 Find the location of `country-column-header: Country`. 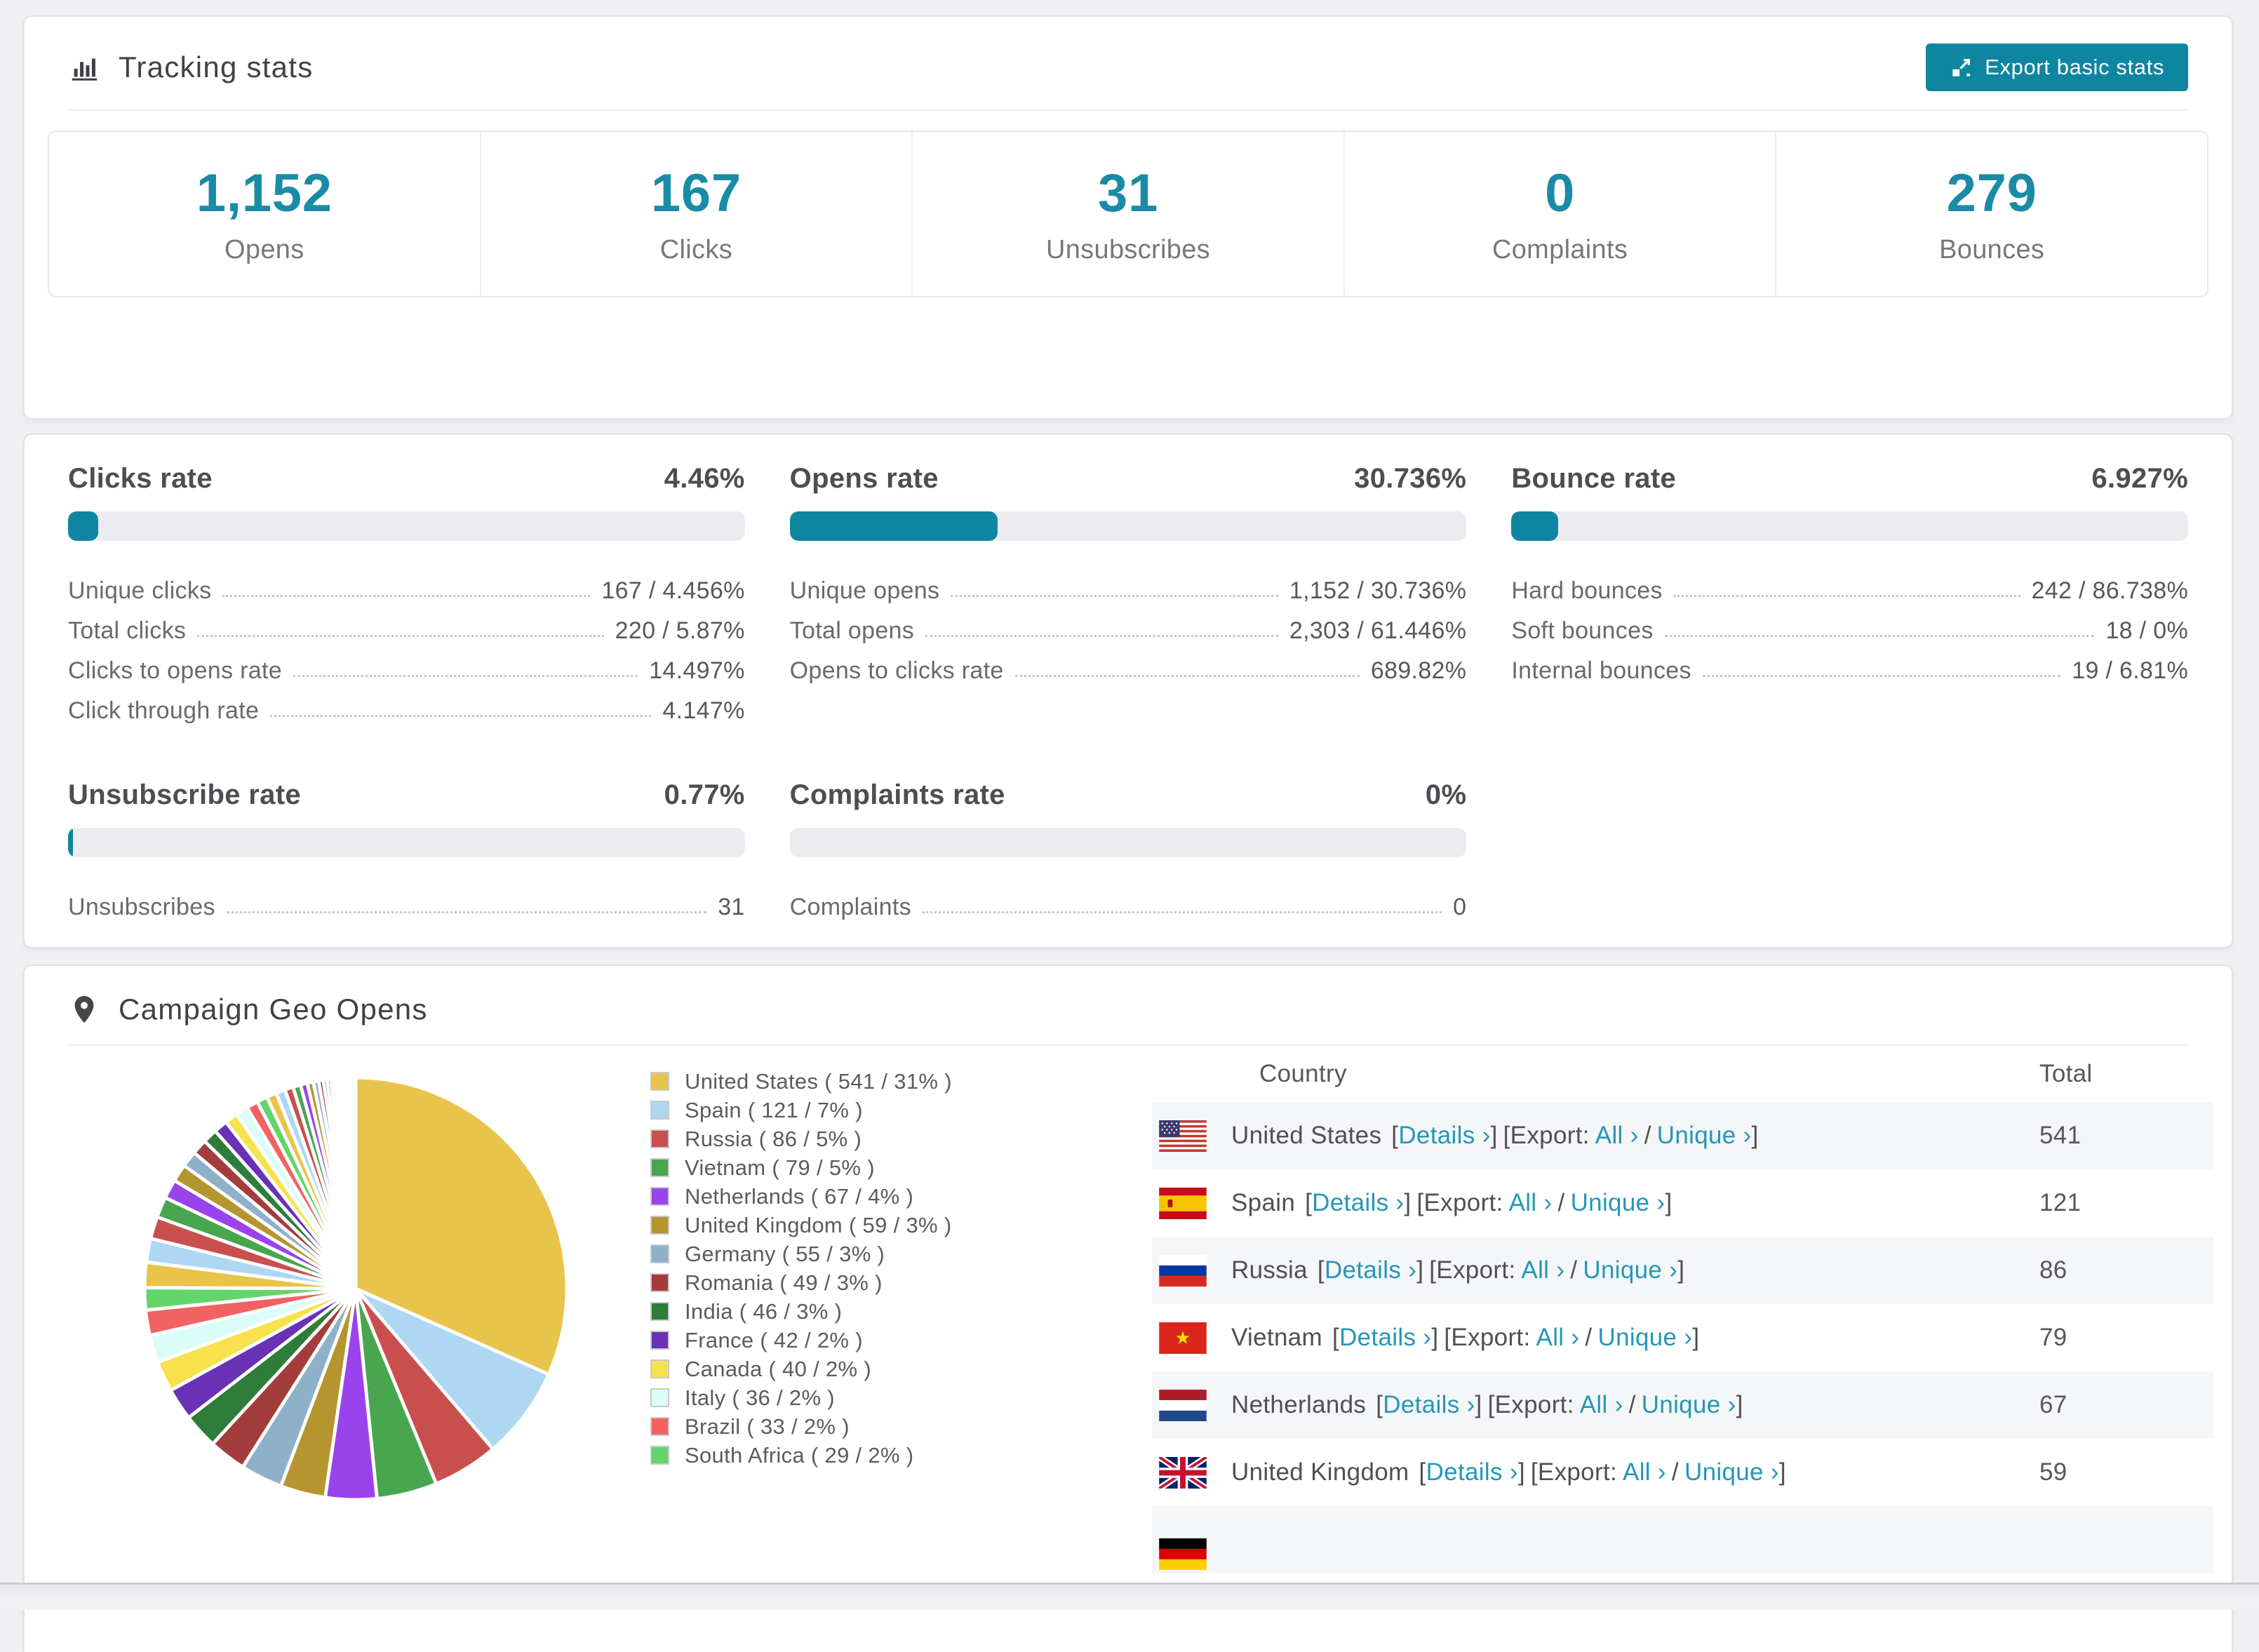

country-column-header: Country is located at coordinates (1303, 1073).